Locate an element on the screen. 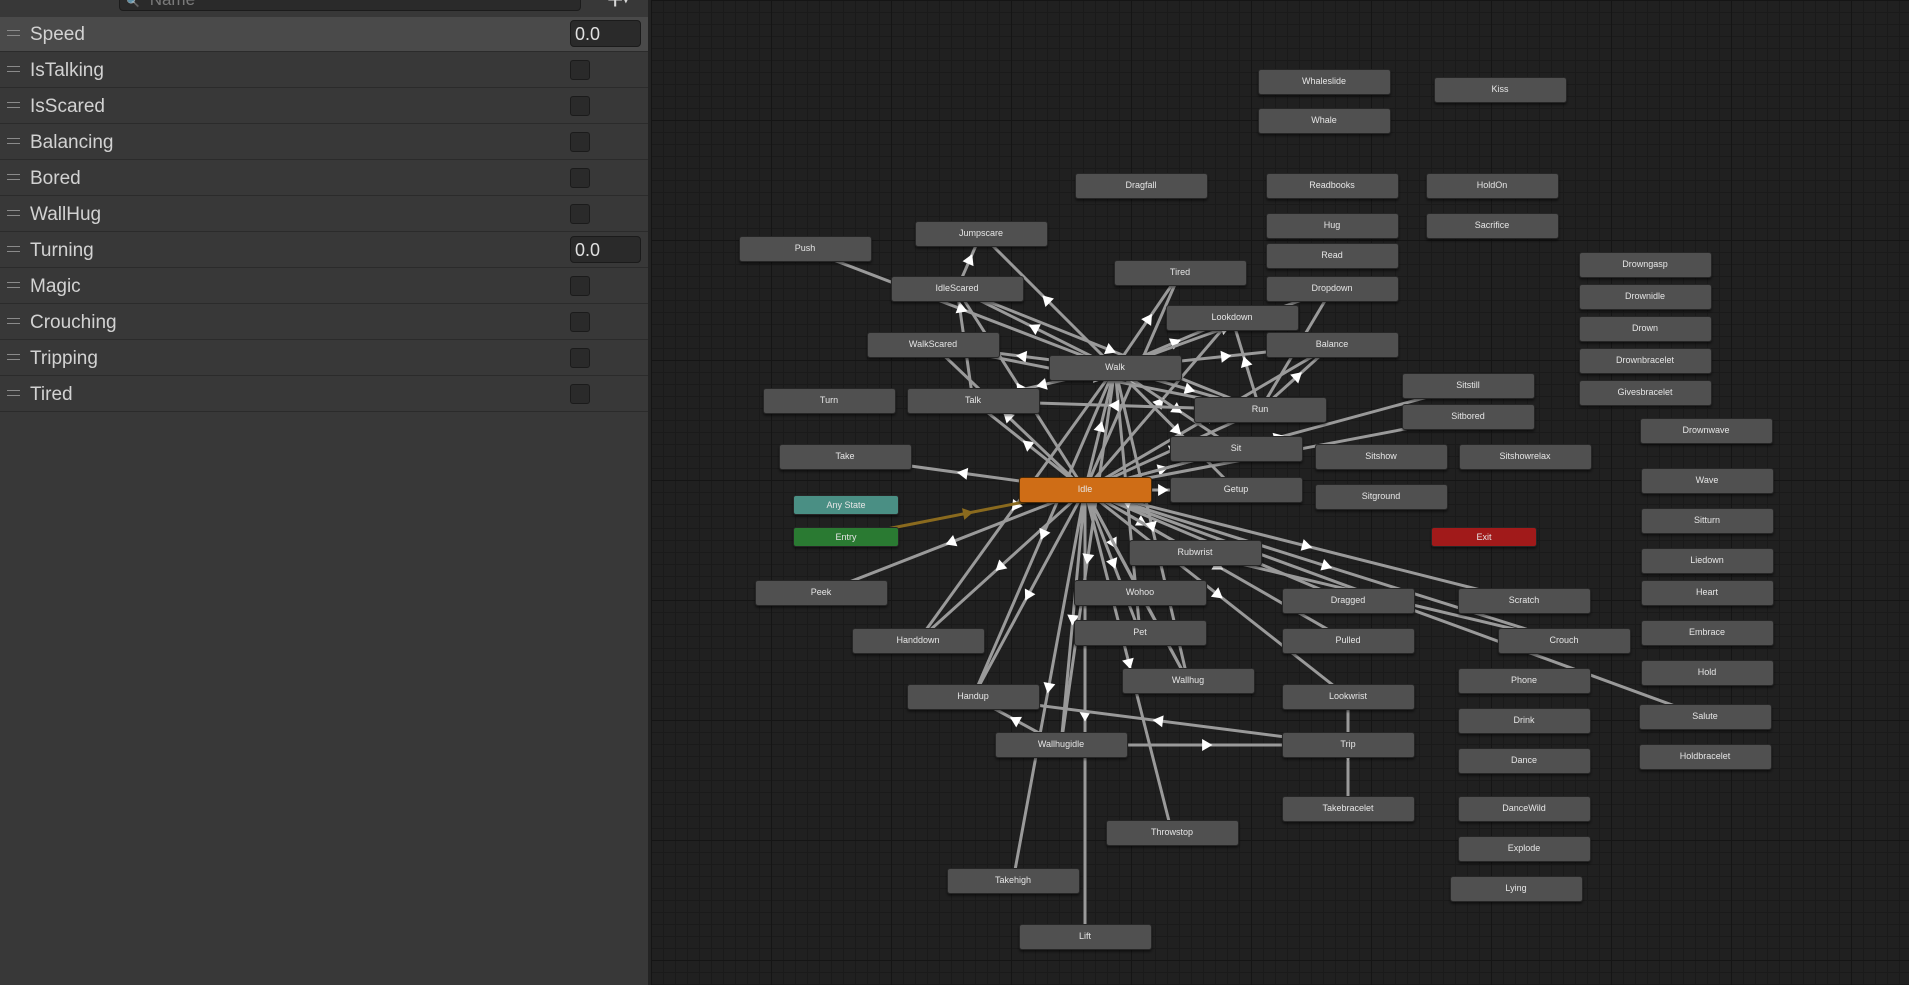 The image size is (1909, 985). state-takebracelet: Takebracelet is located at coordinates (1348, 809).